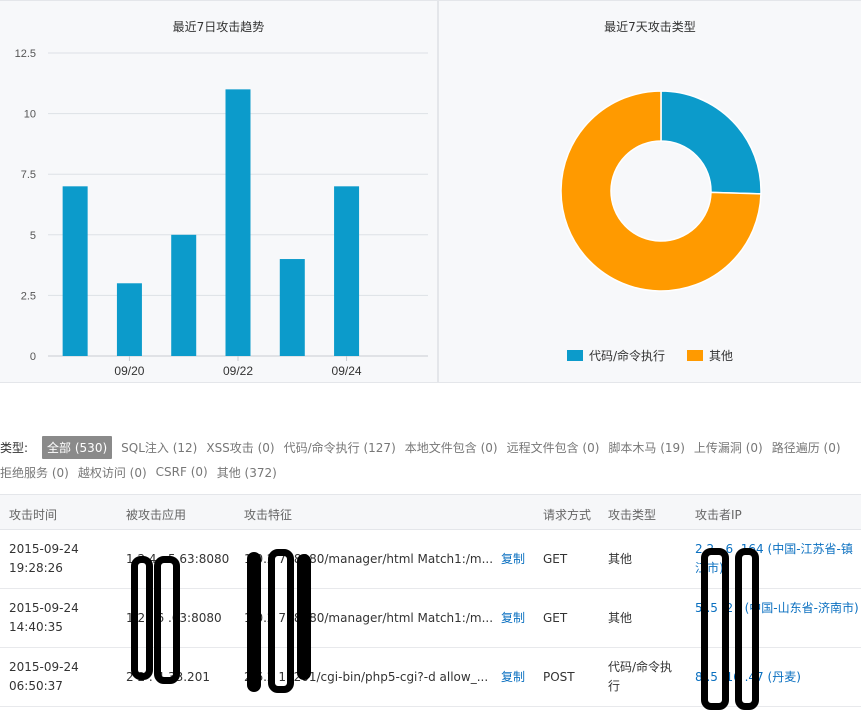 The height and width of the screenshot is (712, 861). I want to click on y-tick-label: 7.5, so click(28, 175).